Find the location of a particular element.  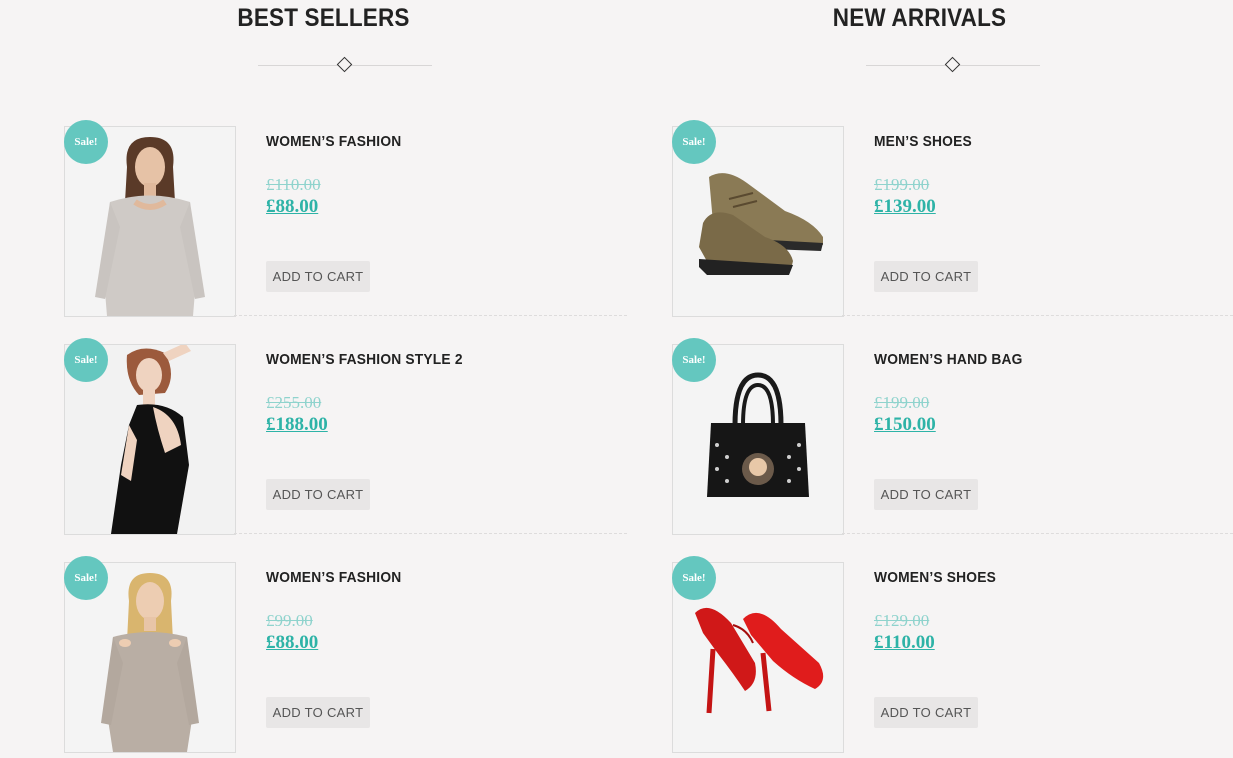

old-price: £110.00 is located at coordinates (293, 184).